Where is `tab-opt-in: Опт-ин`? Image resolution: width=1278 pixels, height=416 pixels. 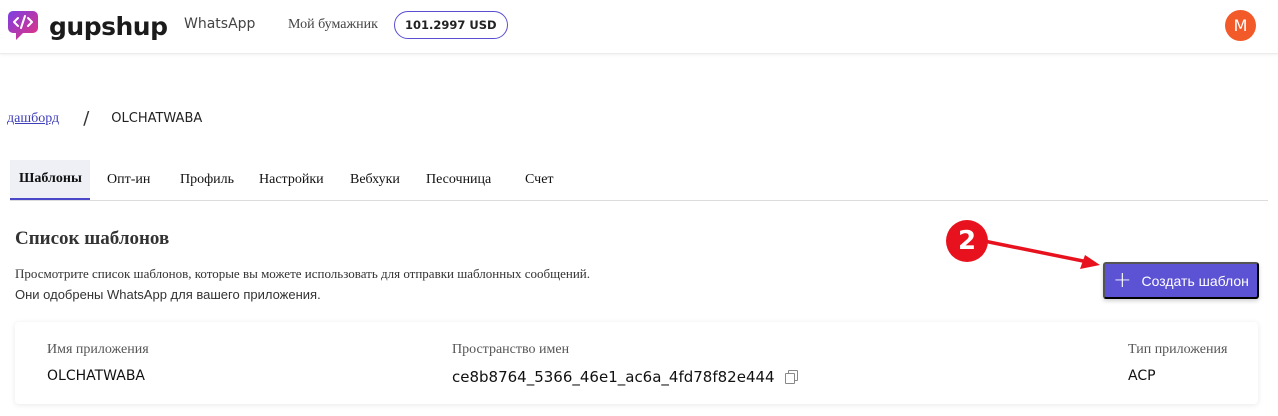 tab-opt-in: Опт-ин is located at coordinates (128, 180).